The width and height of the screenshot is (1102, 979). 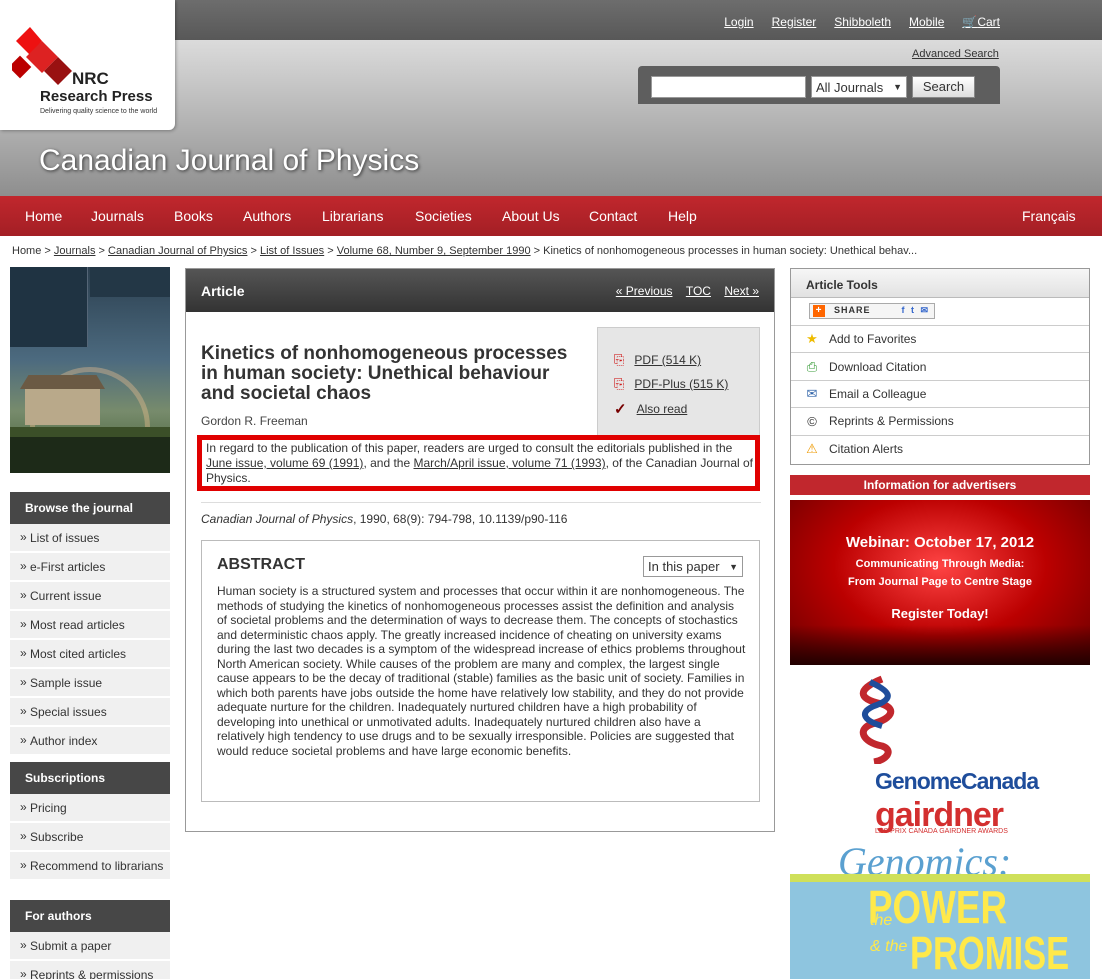 What do you see at coordinates (819, 311) in the screenshot?
I see `share-plus-icon: +` at bounding box center [819, 311].